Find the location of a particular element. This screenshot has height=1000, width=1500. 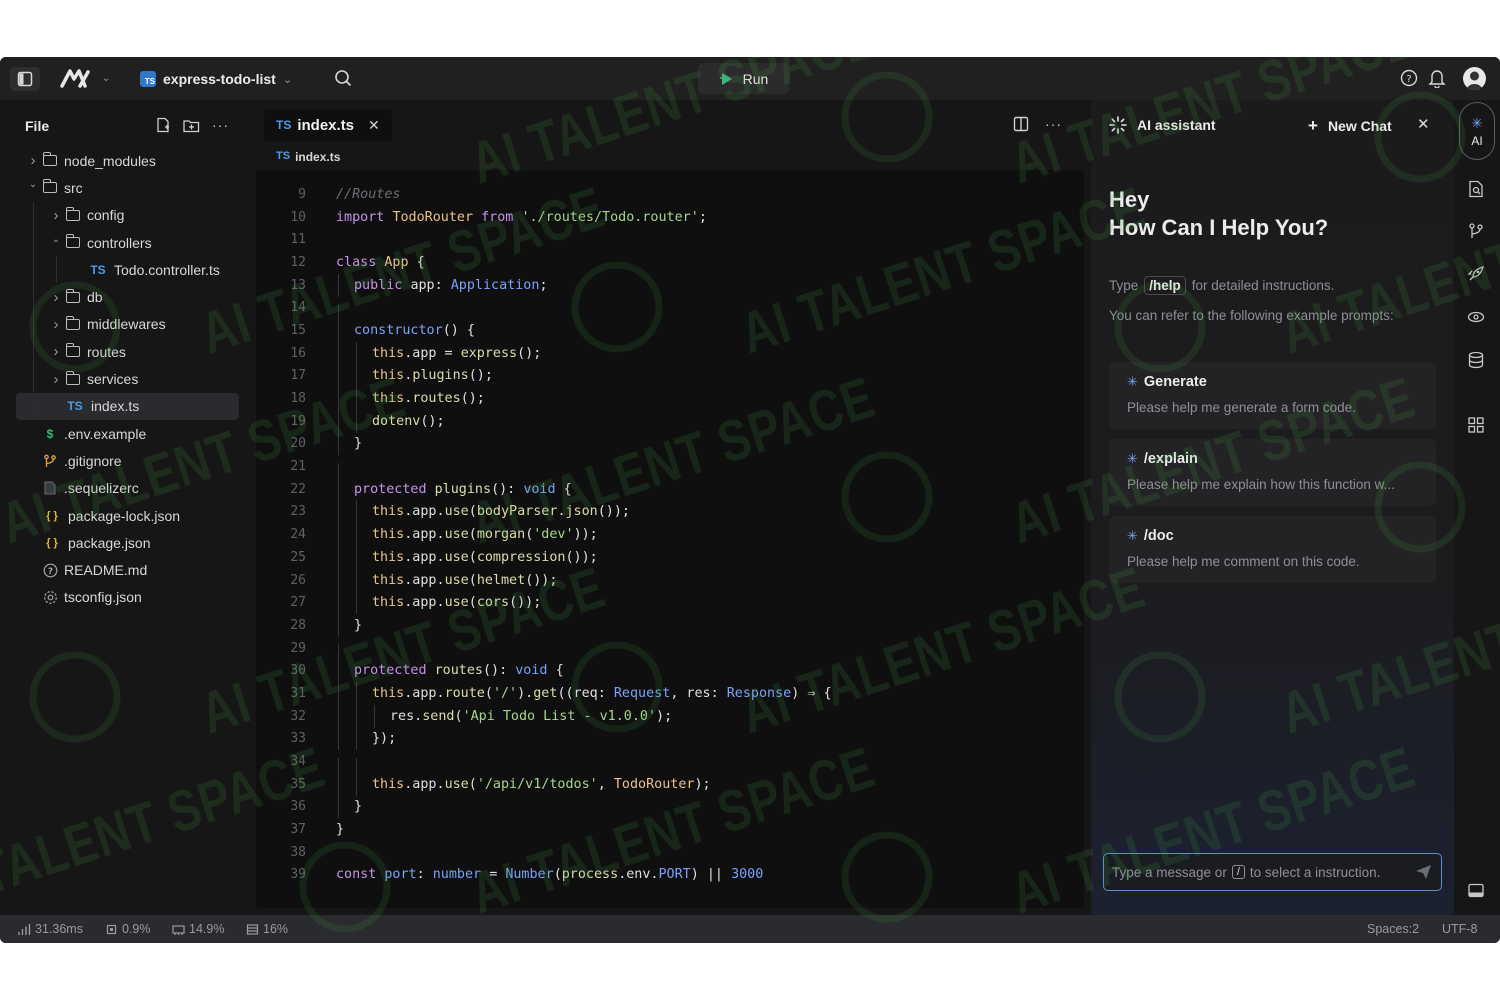

file-tree-item: › middlewares is located at coordinates (127, 324).